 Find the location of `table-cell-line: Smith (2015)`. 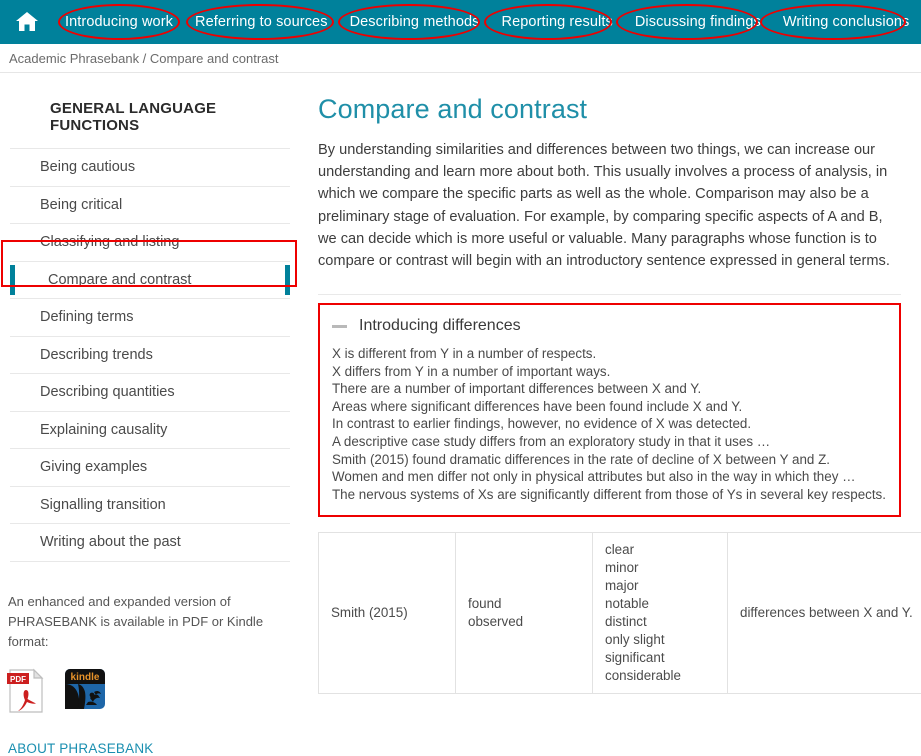

table-cell-line: Smith (2015) is located at coordinates (387, 613).